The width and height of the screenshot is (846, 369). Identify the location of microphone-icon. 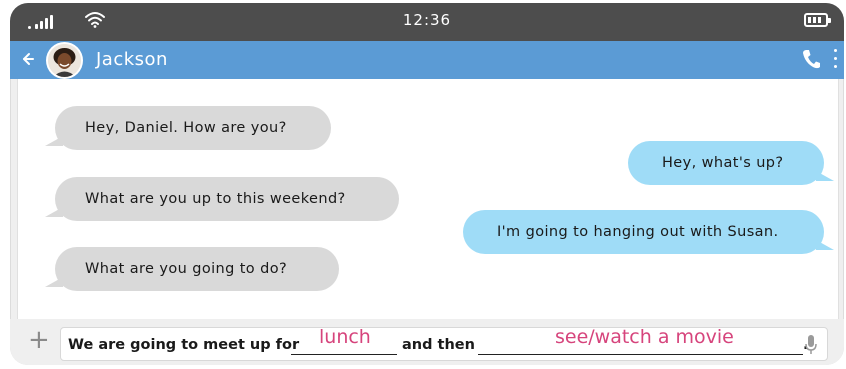
(811, 345).